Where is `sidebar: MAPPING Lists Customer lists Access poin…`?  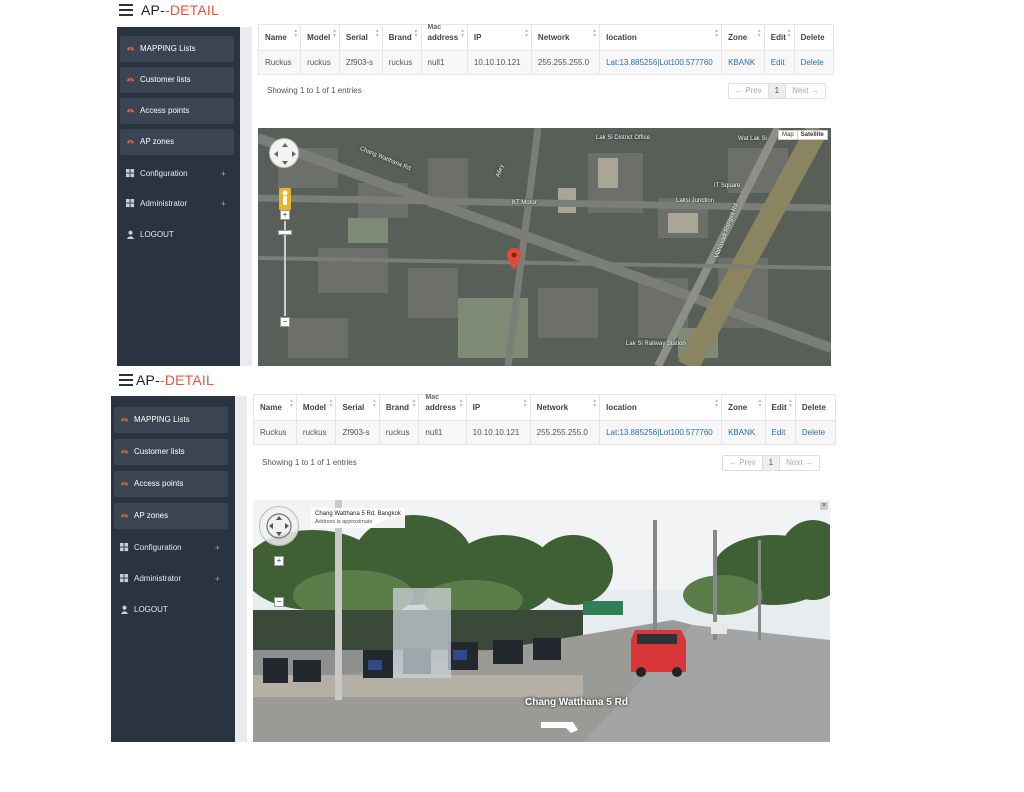 sidebar: MAPPING Lists Customer lists Access poin… is located at coordinates (173, 569).